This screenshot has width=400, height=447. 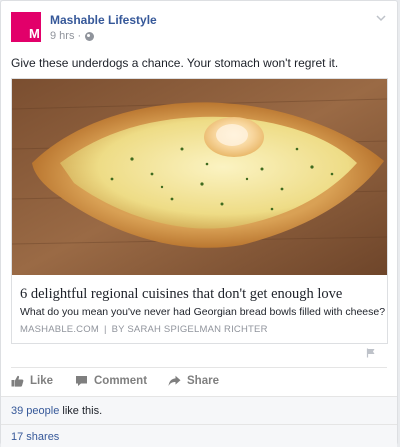 What do you see at coordinates (203, 381) in the screenshot?
I see `share-label: Share` at bounding box center [203, 381].